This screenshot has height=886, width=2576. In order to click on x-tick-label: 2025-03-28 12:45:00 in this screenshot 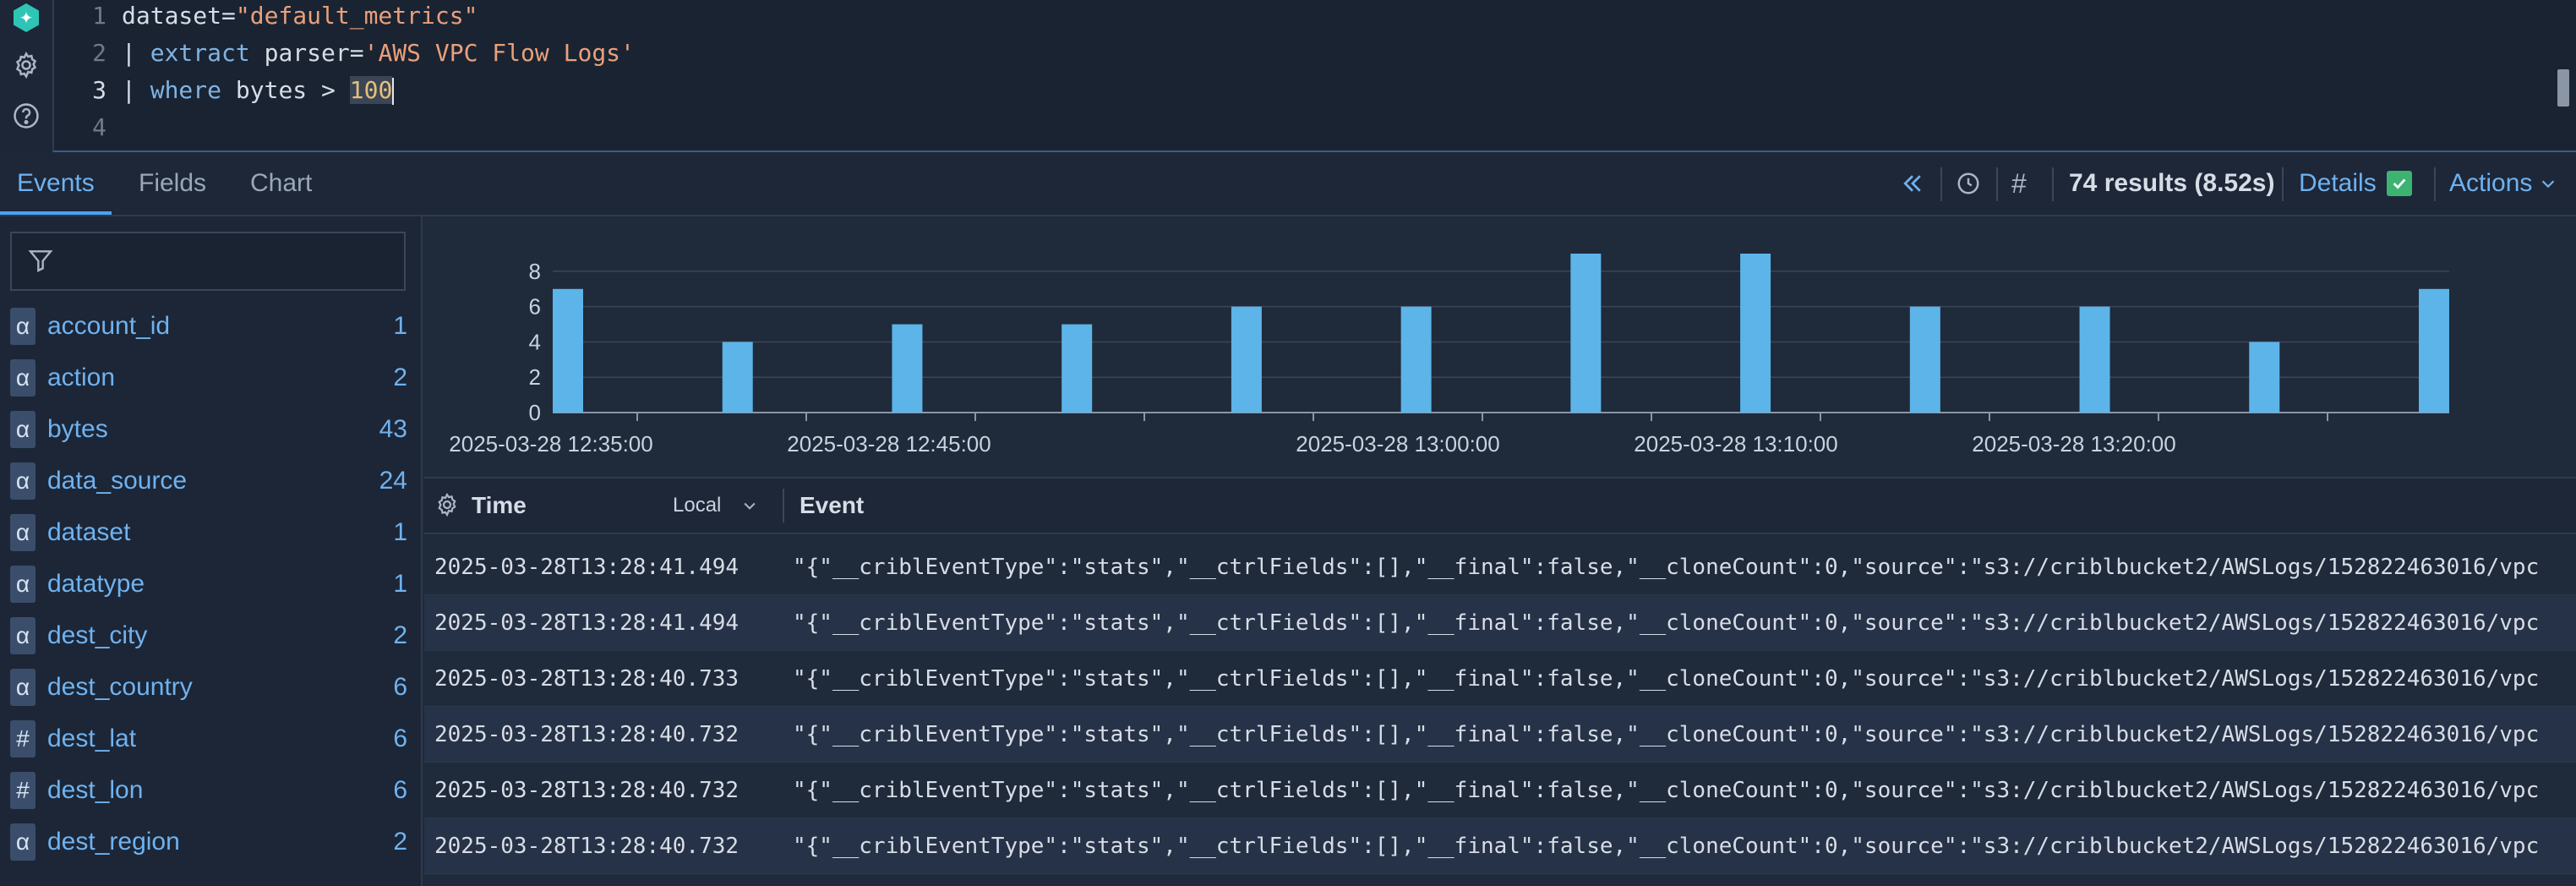, I will do `click(889, 444)`.